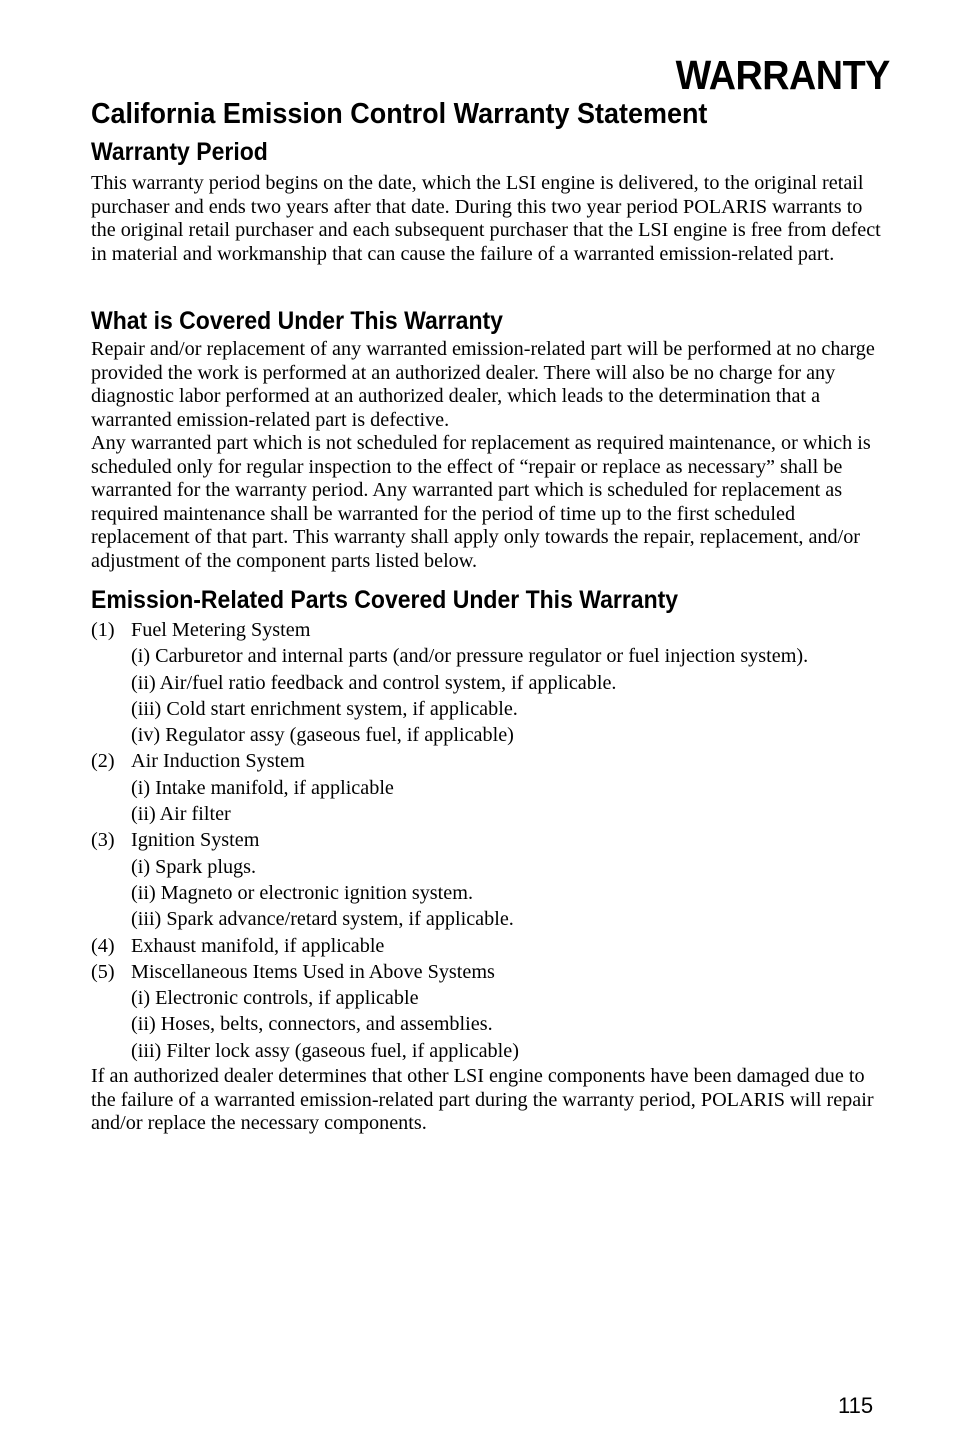 The width and height of the screenshot is (954, 1454). What do you see at coordinates (103, 945) in the screenshot?
I see `list-item-number: (4)` at bounding box center [103, 945].